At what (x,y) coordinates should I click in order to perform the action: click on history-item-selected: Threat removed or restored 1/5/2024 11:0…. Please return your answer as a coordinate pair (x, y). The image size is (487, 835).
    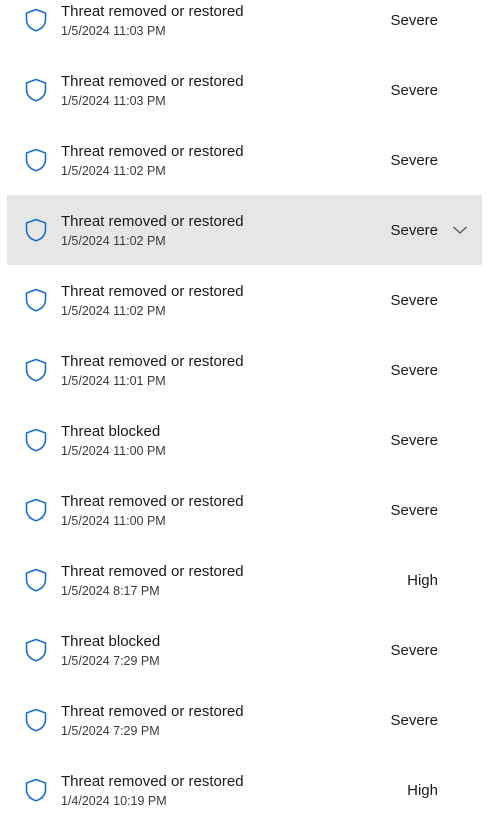
    Looking at the image, I should click on (244, 230).